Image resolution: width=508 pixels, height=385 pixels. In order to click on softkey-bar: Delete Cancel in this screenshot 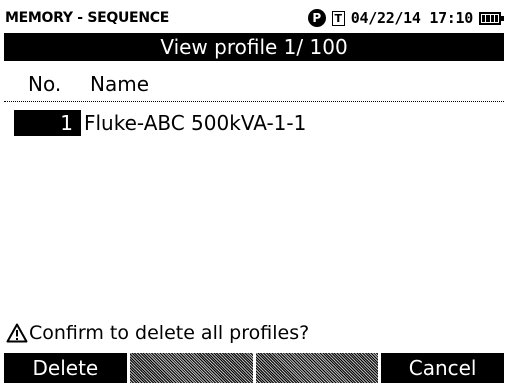, I will do `click(254, 368)`.